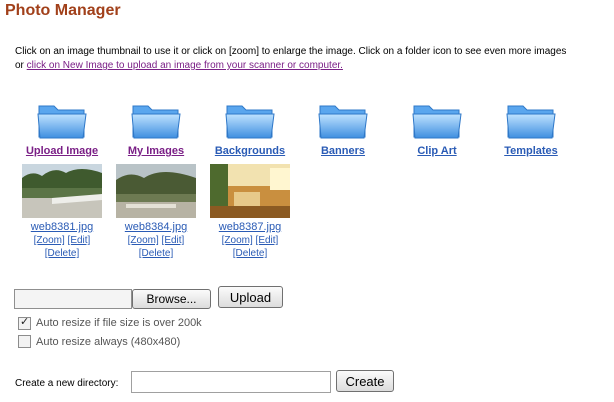 This screenshot has height=402, width=614. I want to click on folder-upload-image: Upload Image, so click(62, 128).